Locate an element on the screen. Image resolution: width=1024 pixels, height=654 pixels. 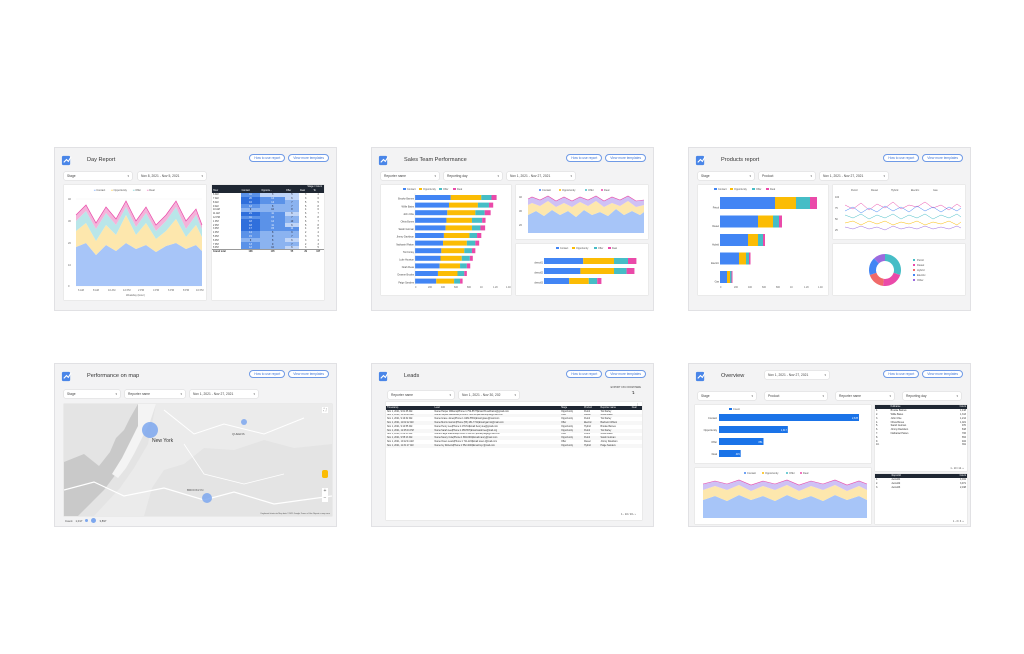
y-tick: 20 is located at coordinates (520, 225).